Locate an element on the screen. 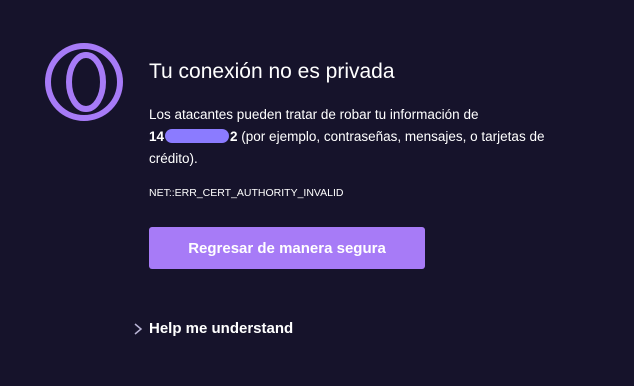 The width and height of the screenshot is (634, 386). opera-gx-logo-icon is located at coordinates (84, 82).